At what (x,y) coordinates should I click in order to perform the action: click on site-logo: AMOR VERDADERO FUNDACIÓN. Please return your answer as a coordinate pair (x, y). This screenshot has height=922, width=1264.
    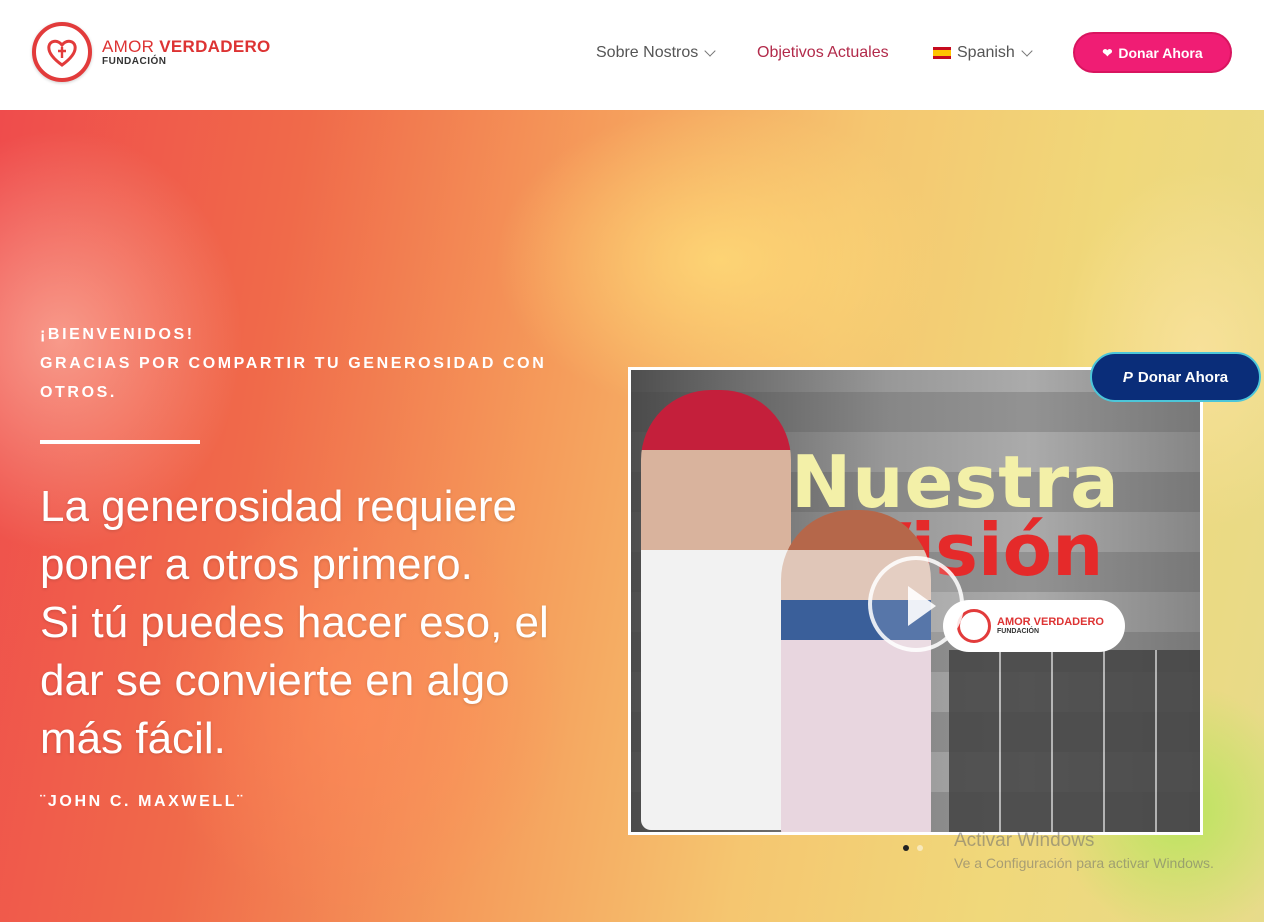
    Looking at the image, I should click on (151, 52).